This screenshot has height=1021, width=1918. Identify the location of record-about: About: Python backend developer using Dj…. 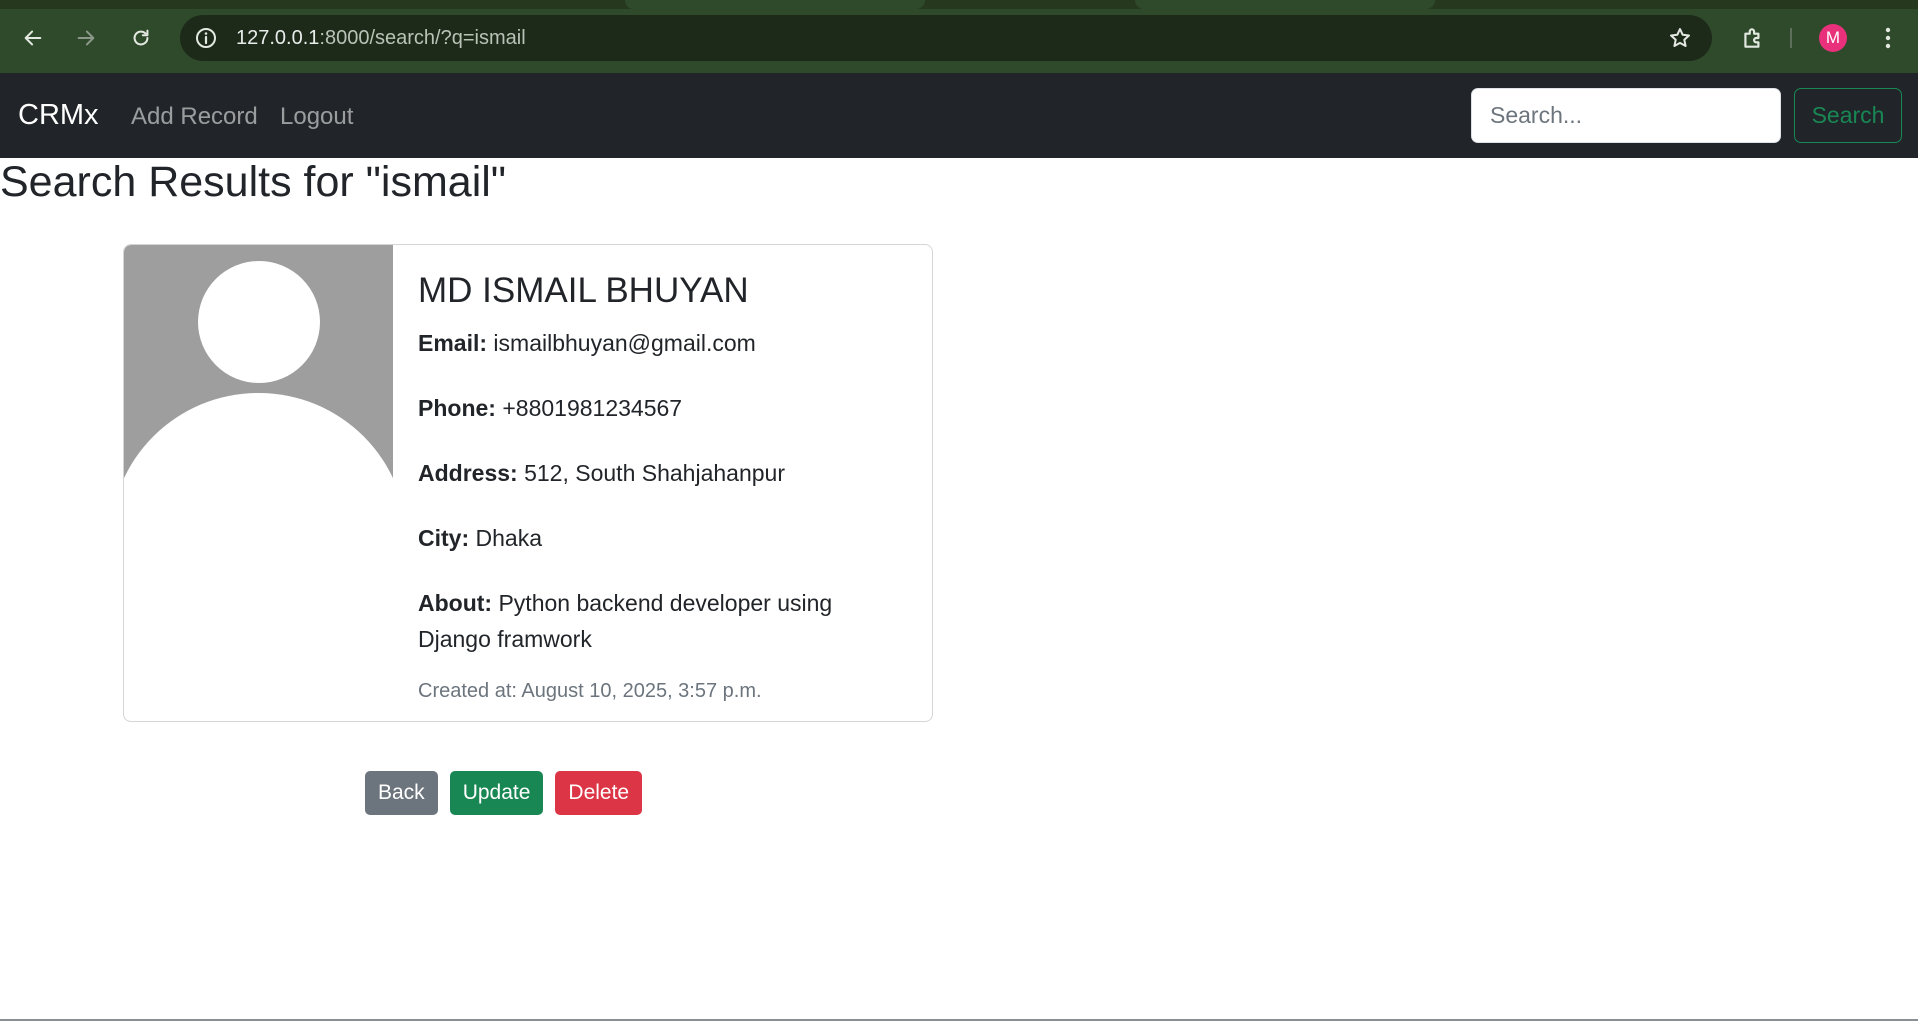
(663, 621).